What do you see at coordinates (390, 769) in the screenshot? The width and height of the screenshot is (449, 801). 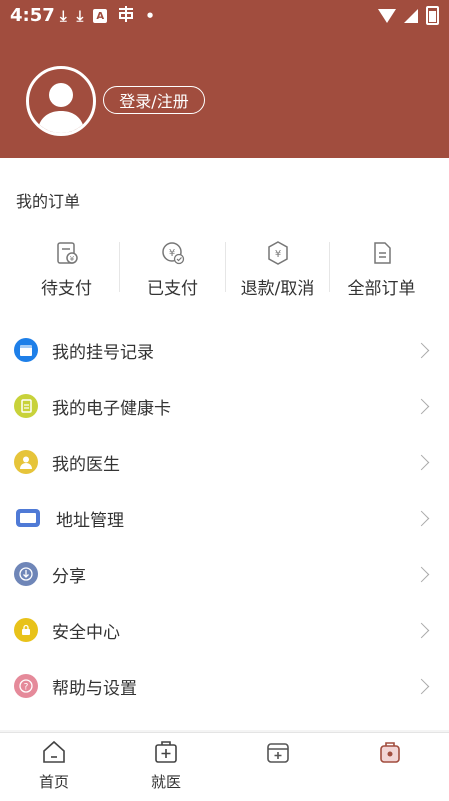 I see `tab-profile` at bounding box center [390, 769].